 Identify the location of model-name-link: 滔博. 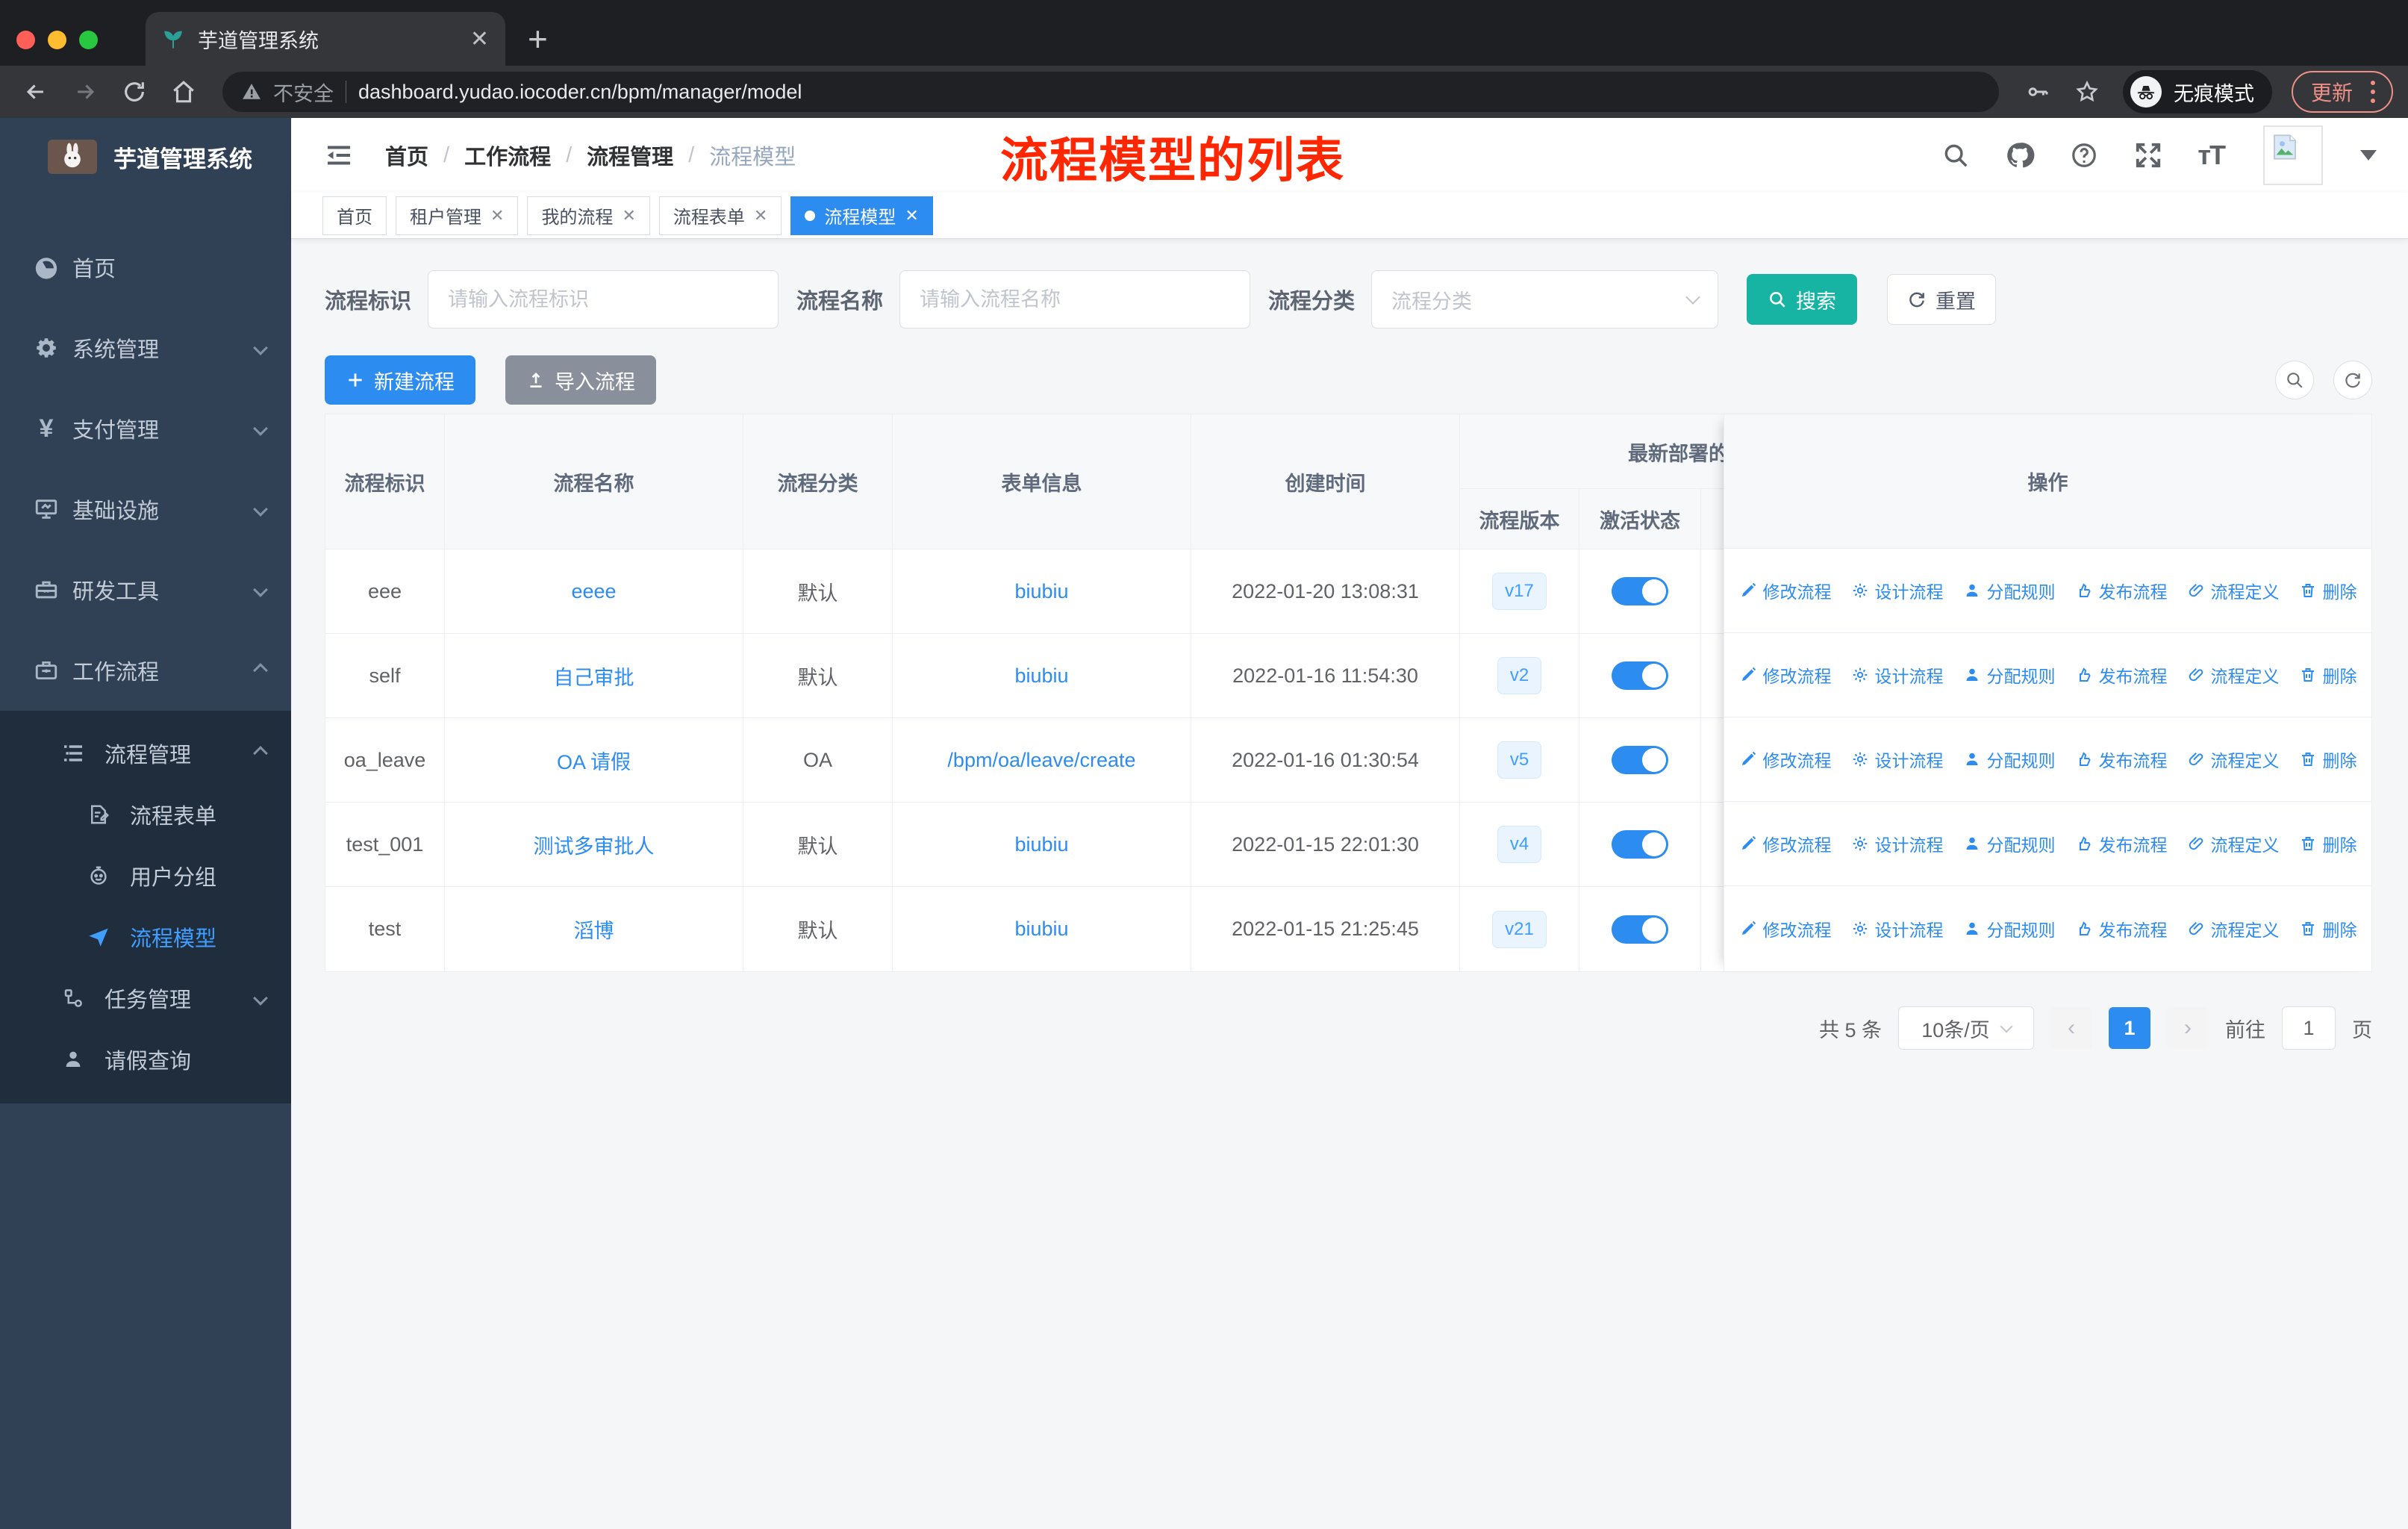
(594, 929).